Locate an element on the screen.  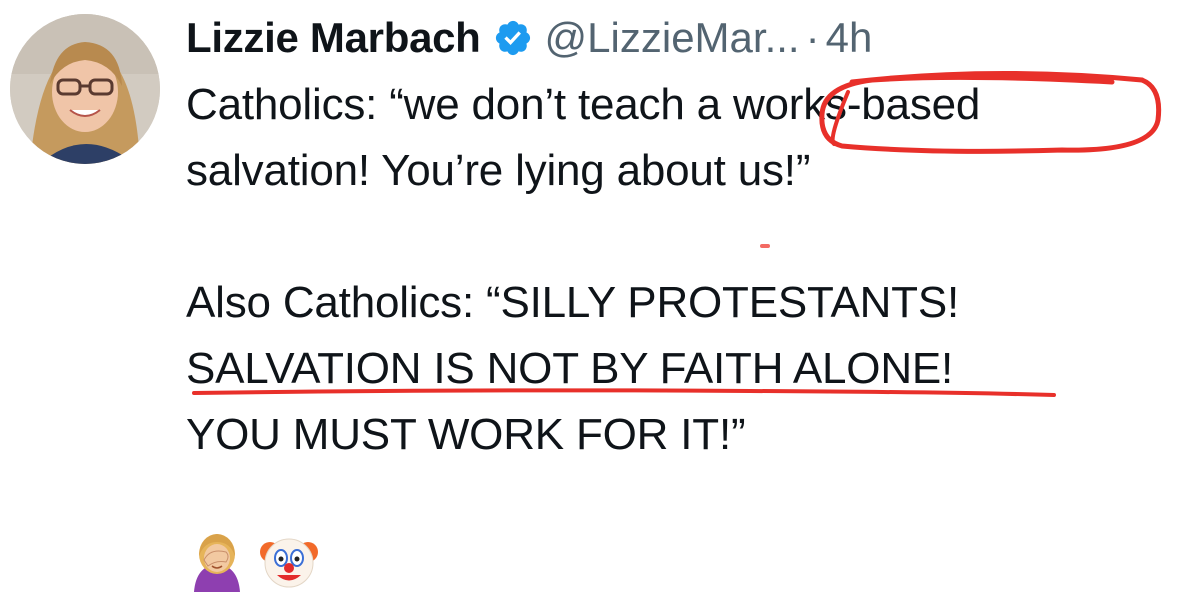
text-line-3: Also Catholics: “SILLY PROTESTANTS! is located at coordinates (573, 302).